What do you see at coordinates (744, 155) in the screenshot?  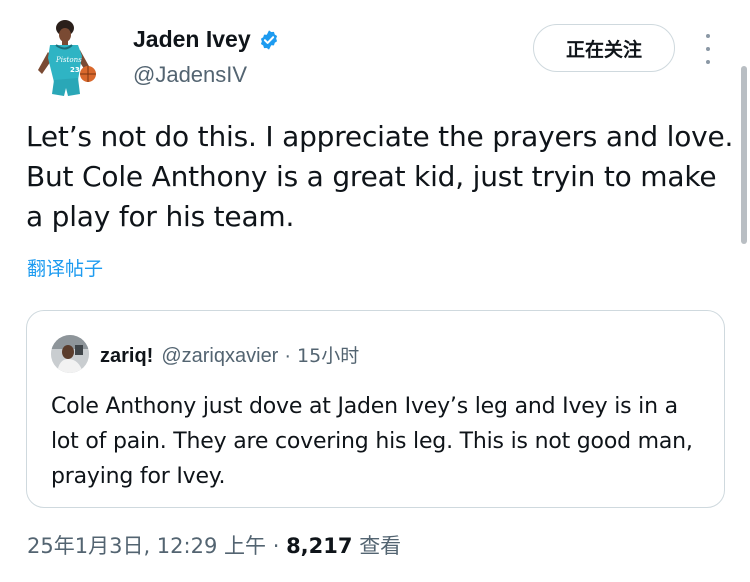 I see `scrollbar-thumb` at bounding box center [744, 155].